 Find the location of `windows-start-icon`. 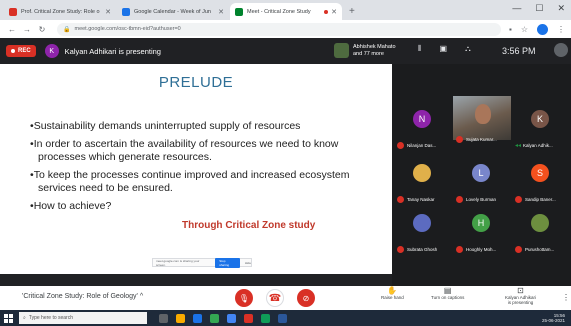

windows-start-icon is located at coordinates (8, 318).